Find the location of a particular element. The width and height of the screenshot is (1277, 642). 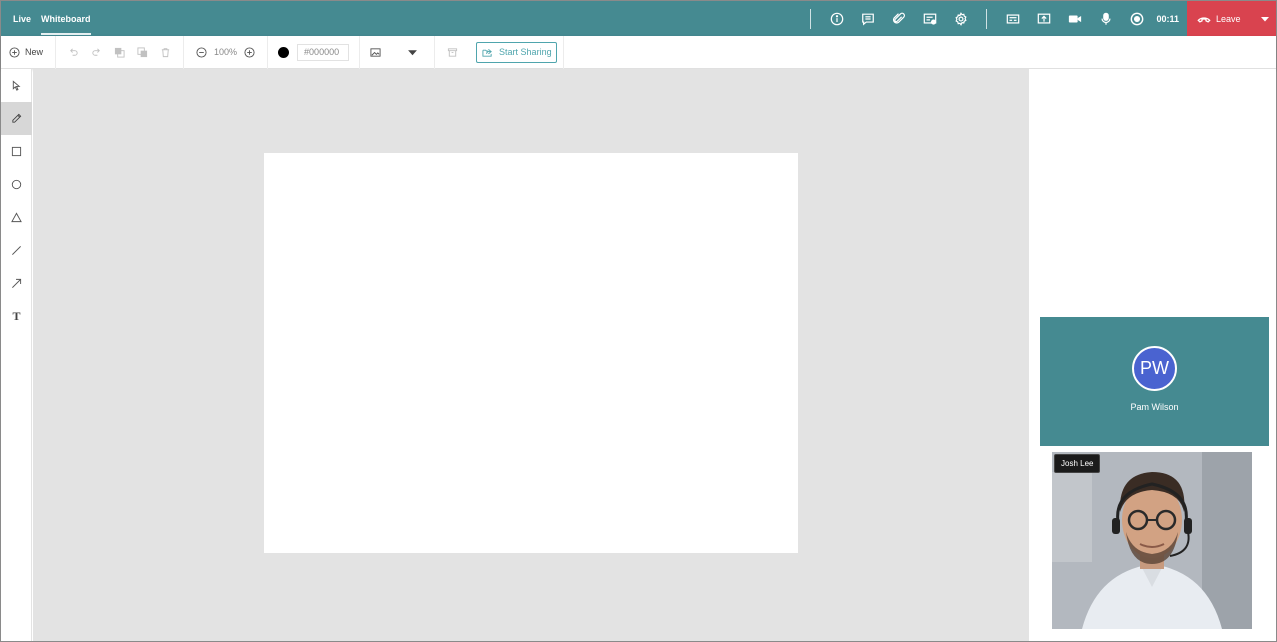

record-icon is located at coordinates (1137, 18).